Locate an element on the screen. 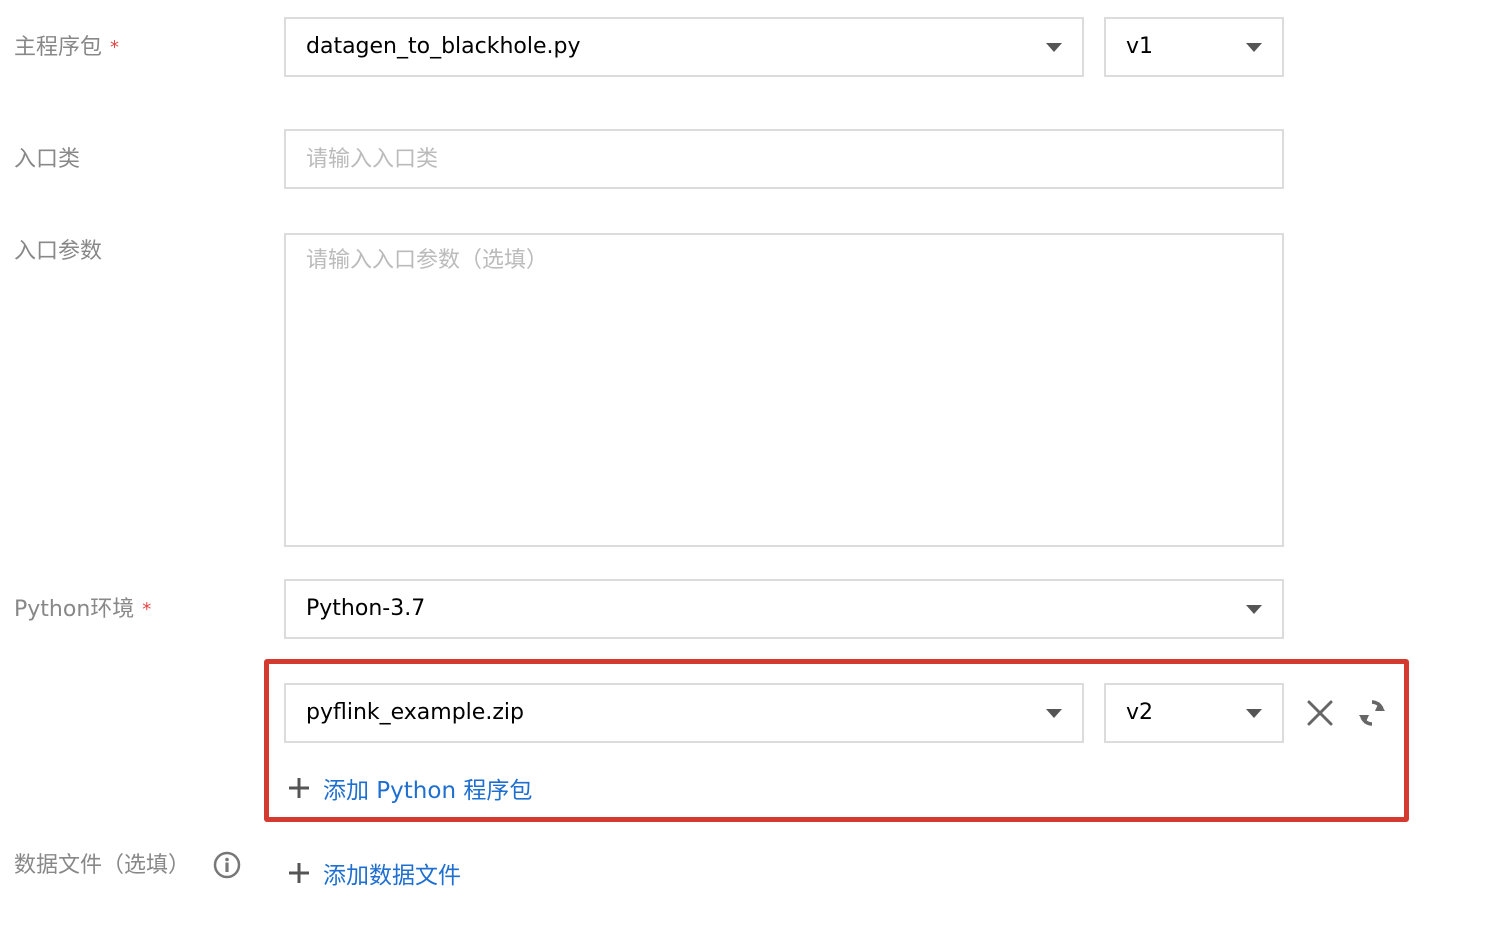 The image size is (1492, 938). python-env-label: Python环境 * is located at coordinates (82, 610).